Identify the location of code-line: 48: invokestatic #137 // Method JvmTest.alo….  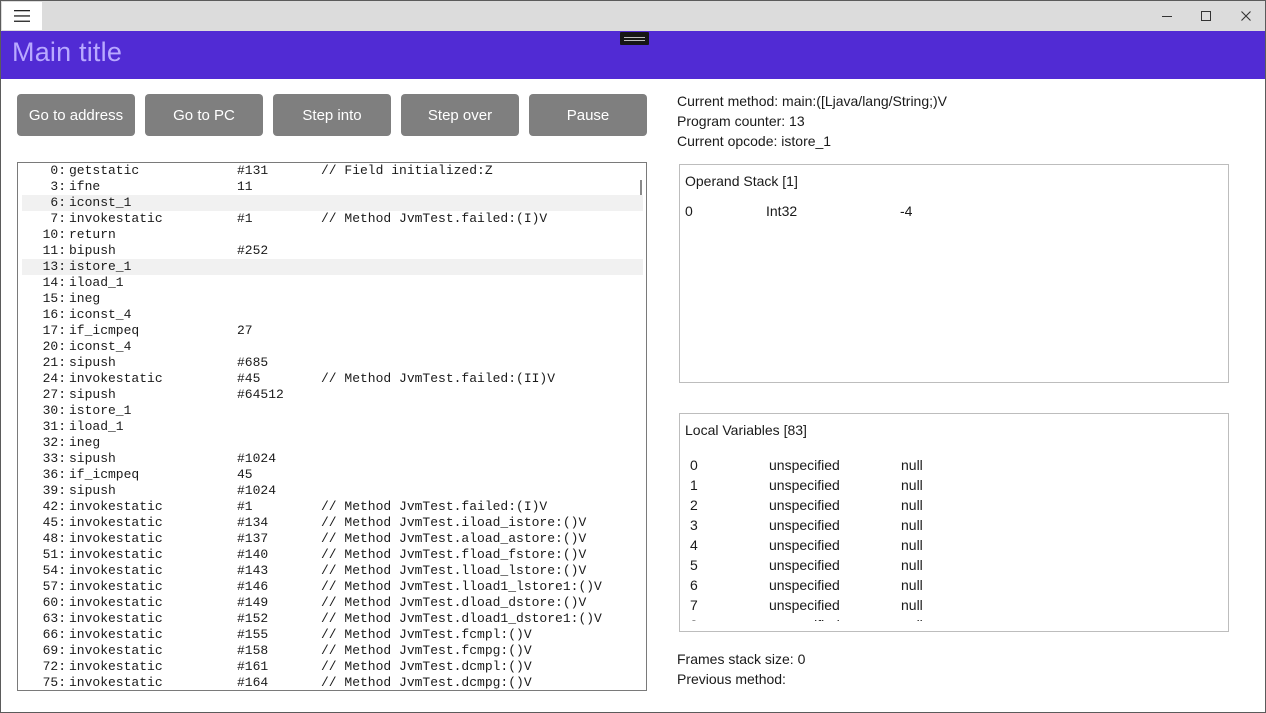
(332, 539).